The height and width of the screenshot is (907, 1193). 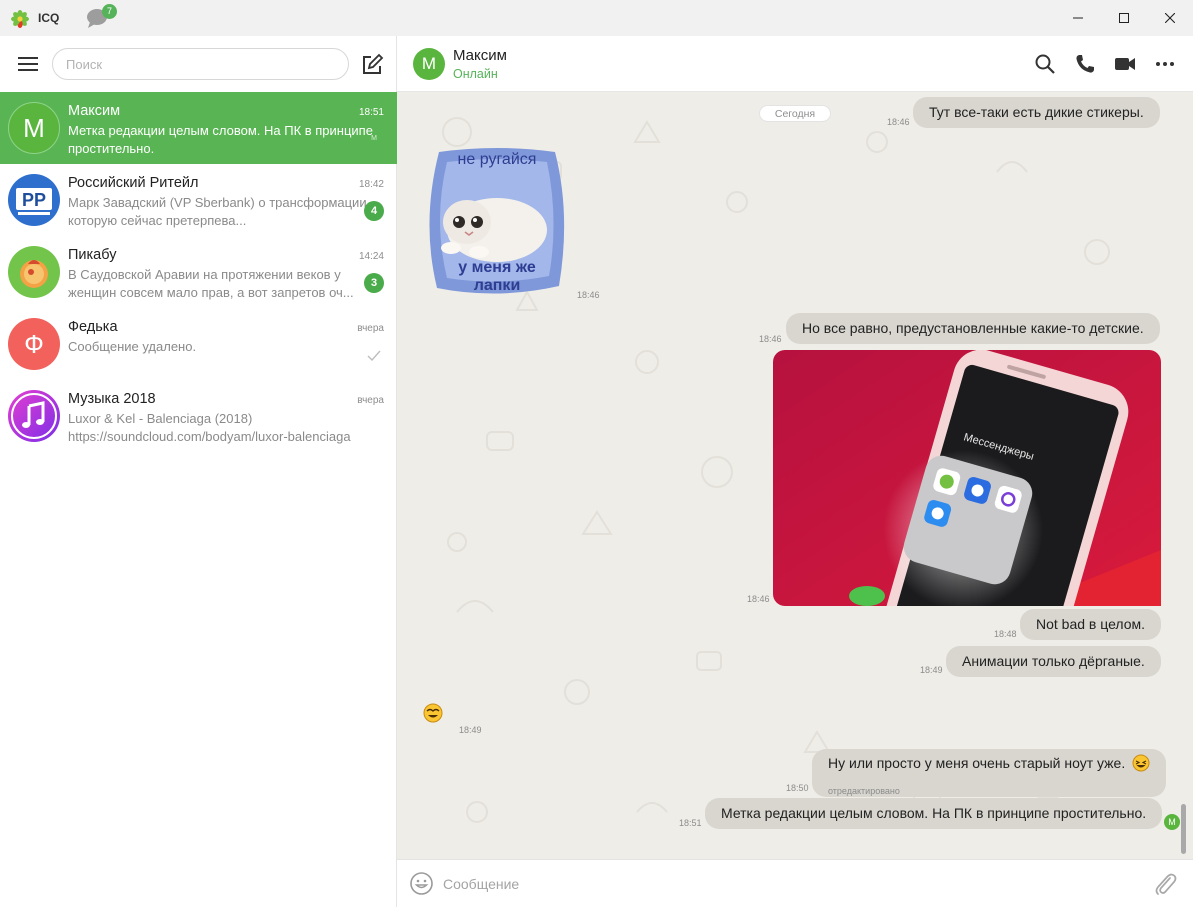 I want to click on more-options-icon, so click(x=1165, y=64).